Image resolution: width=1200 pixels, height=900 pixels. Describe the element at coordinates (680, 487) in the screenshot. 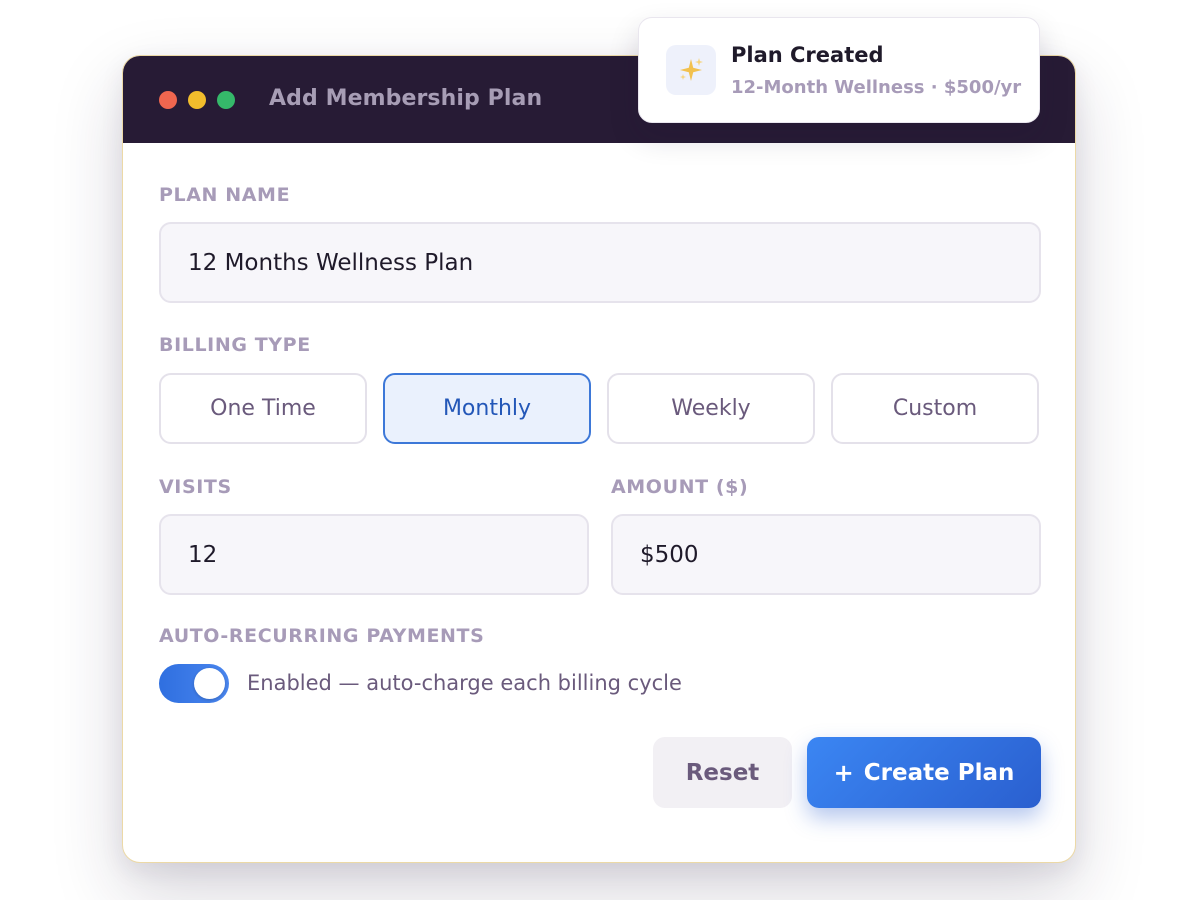

I see `amount-label: AMOUNT ($)` at that location.